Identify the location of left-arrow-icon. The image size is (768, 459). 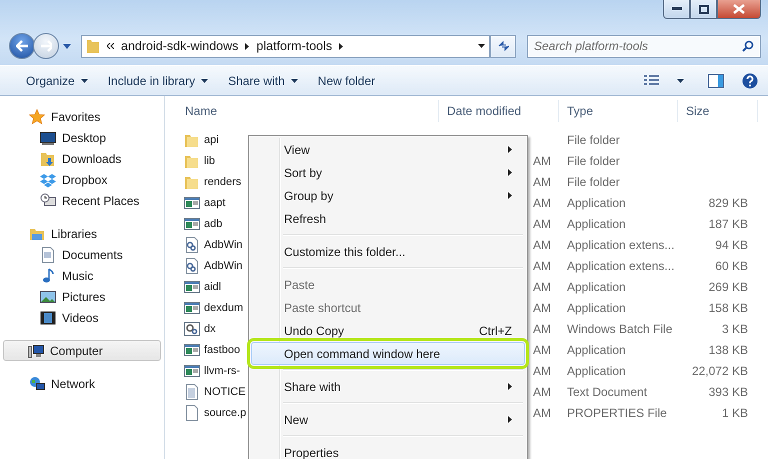
(22, 46).